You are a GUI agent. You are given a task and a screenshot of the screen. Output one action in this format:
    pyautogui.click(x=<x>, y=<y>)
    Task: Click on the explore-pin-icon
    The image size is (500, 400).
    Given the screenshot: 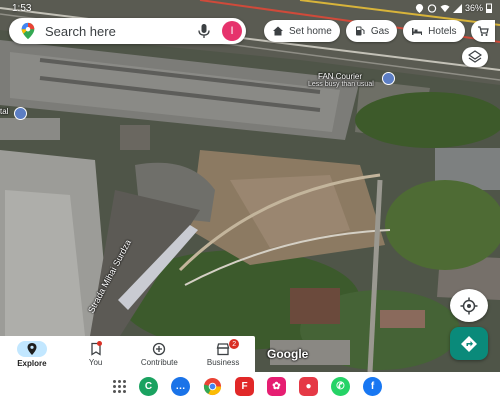 What is the action you would take?
    pyautogui.click(x=32, y=348)
    